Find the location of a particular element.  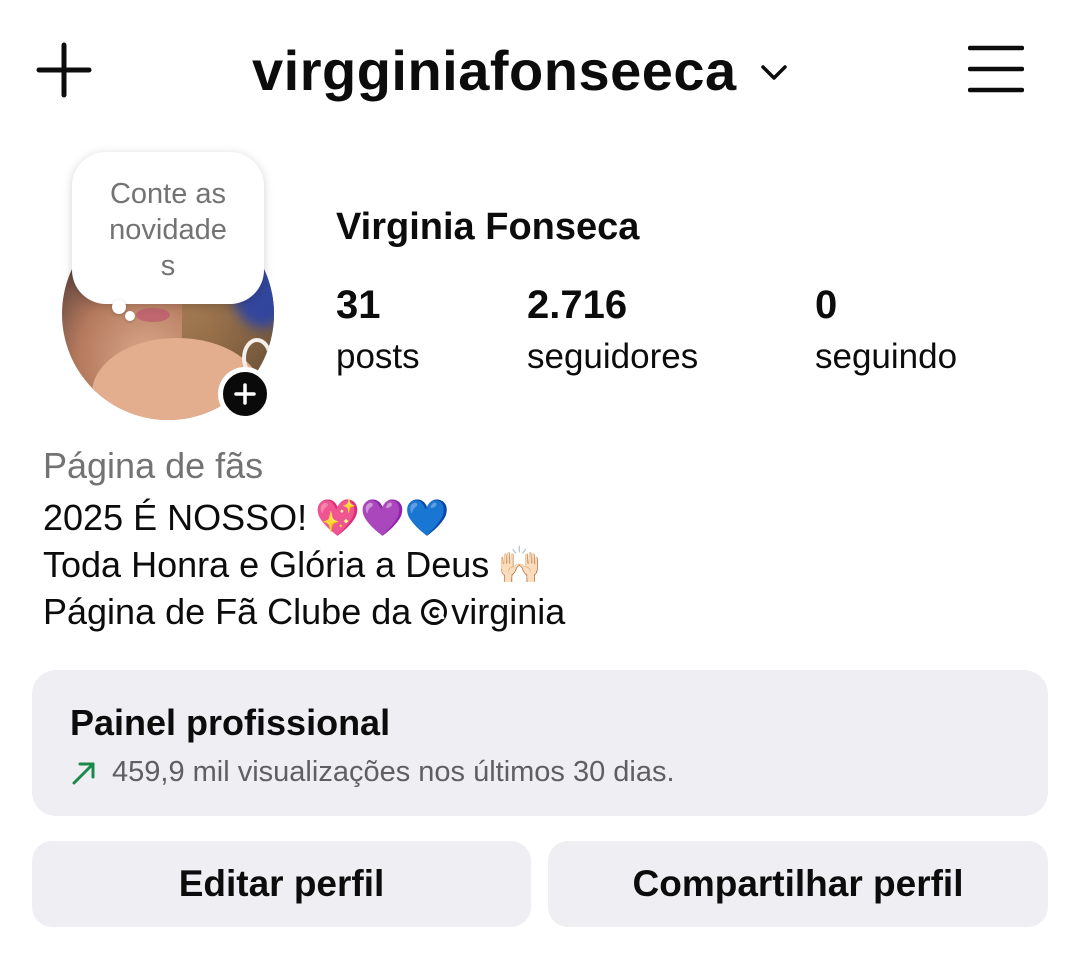

stat-following: 0 seguindo is located at coordinates (886, 333).